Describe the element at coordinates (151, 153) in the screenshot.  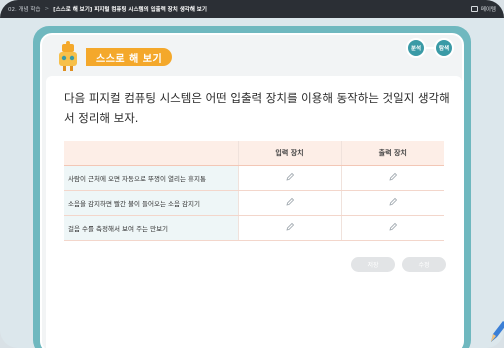
I see `table-header-blank` at that location.